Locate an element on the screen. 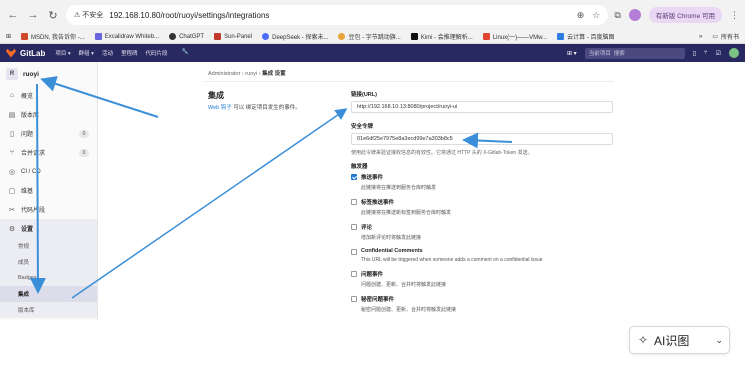 The height and width of the screenshot is (381, 745). search-scope-badge: 当前项目 is located at coordinates (599, 54).